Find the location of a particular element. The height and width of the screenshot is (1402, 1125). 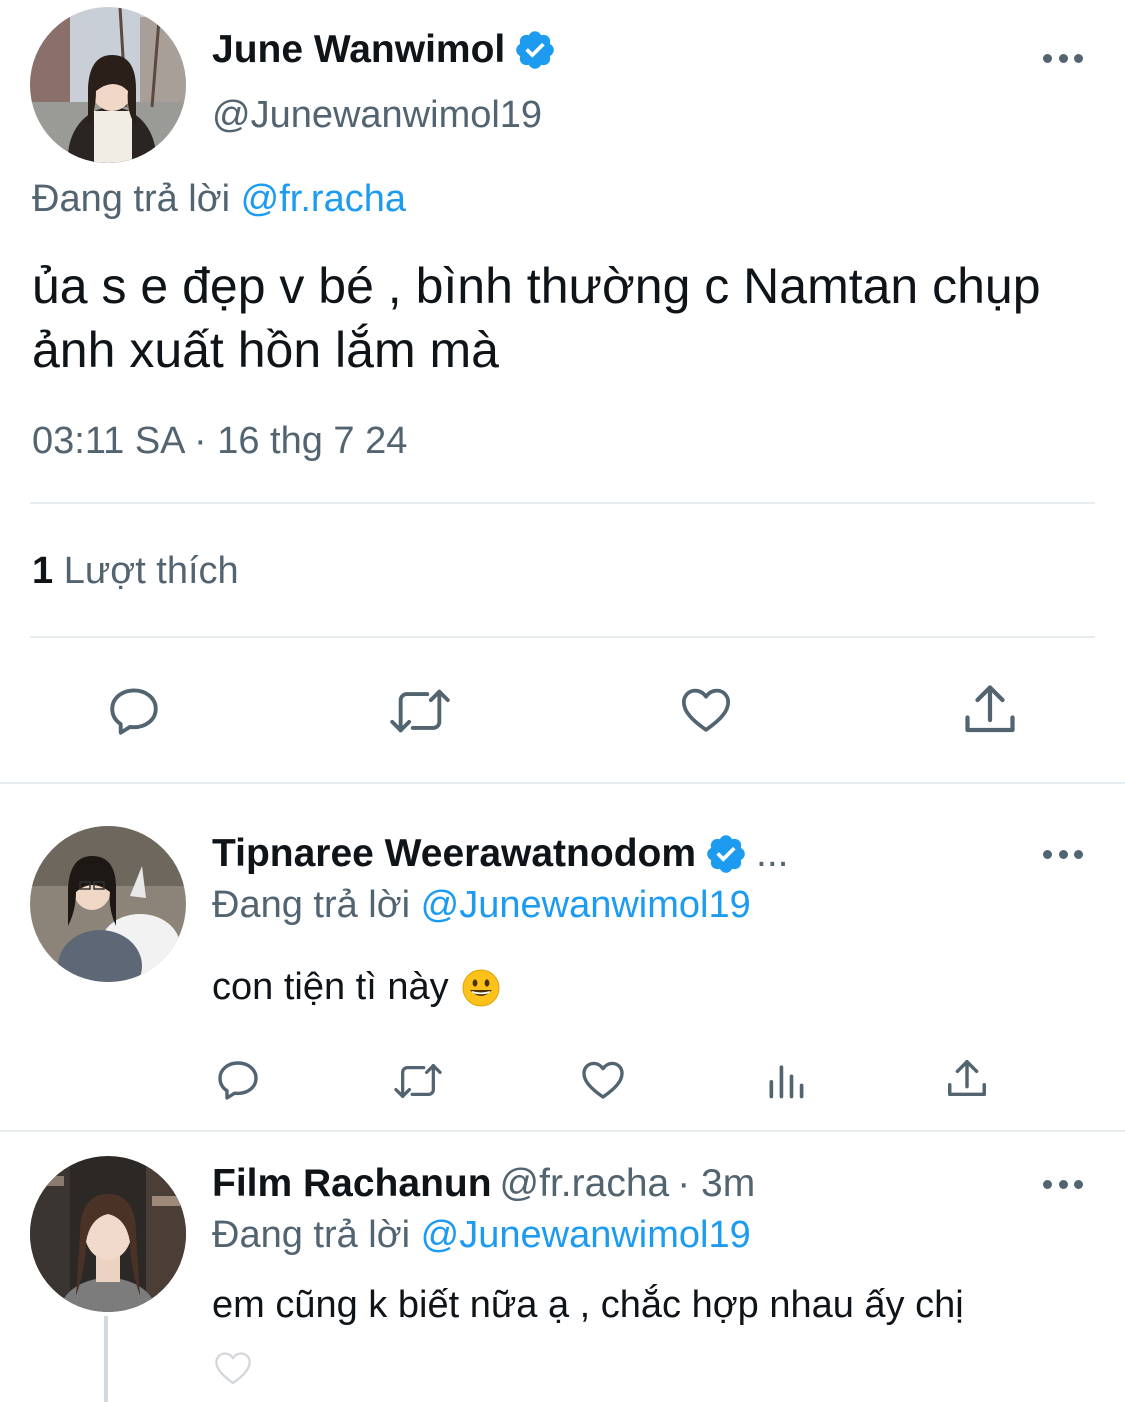

reply-text-content: con tiện tì này is located at coordinates (330, 987).